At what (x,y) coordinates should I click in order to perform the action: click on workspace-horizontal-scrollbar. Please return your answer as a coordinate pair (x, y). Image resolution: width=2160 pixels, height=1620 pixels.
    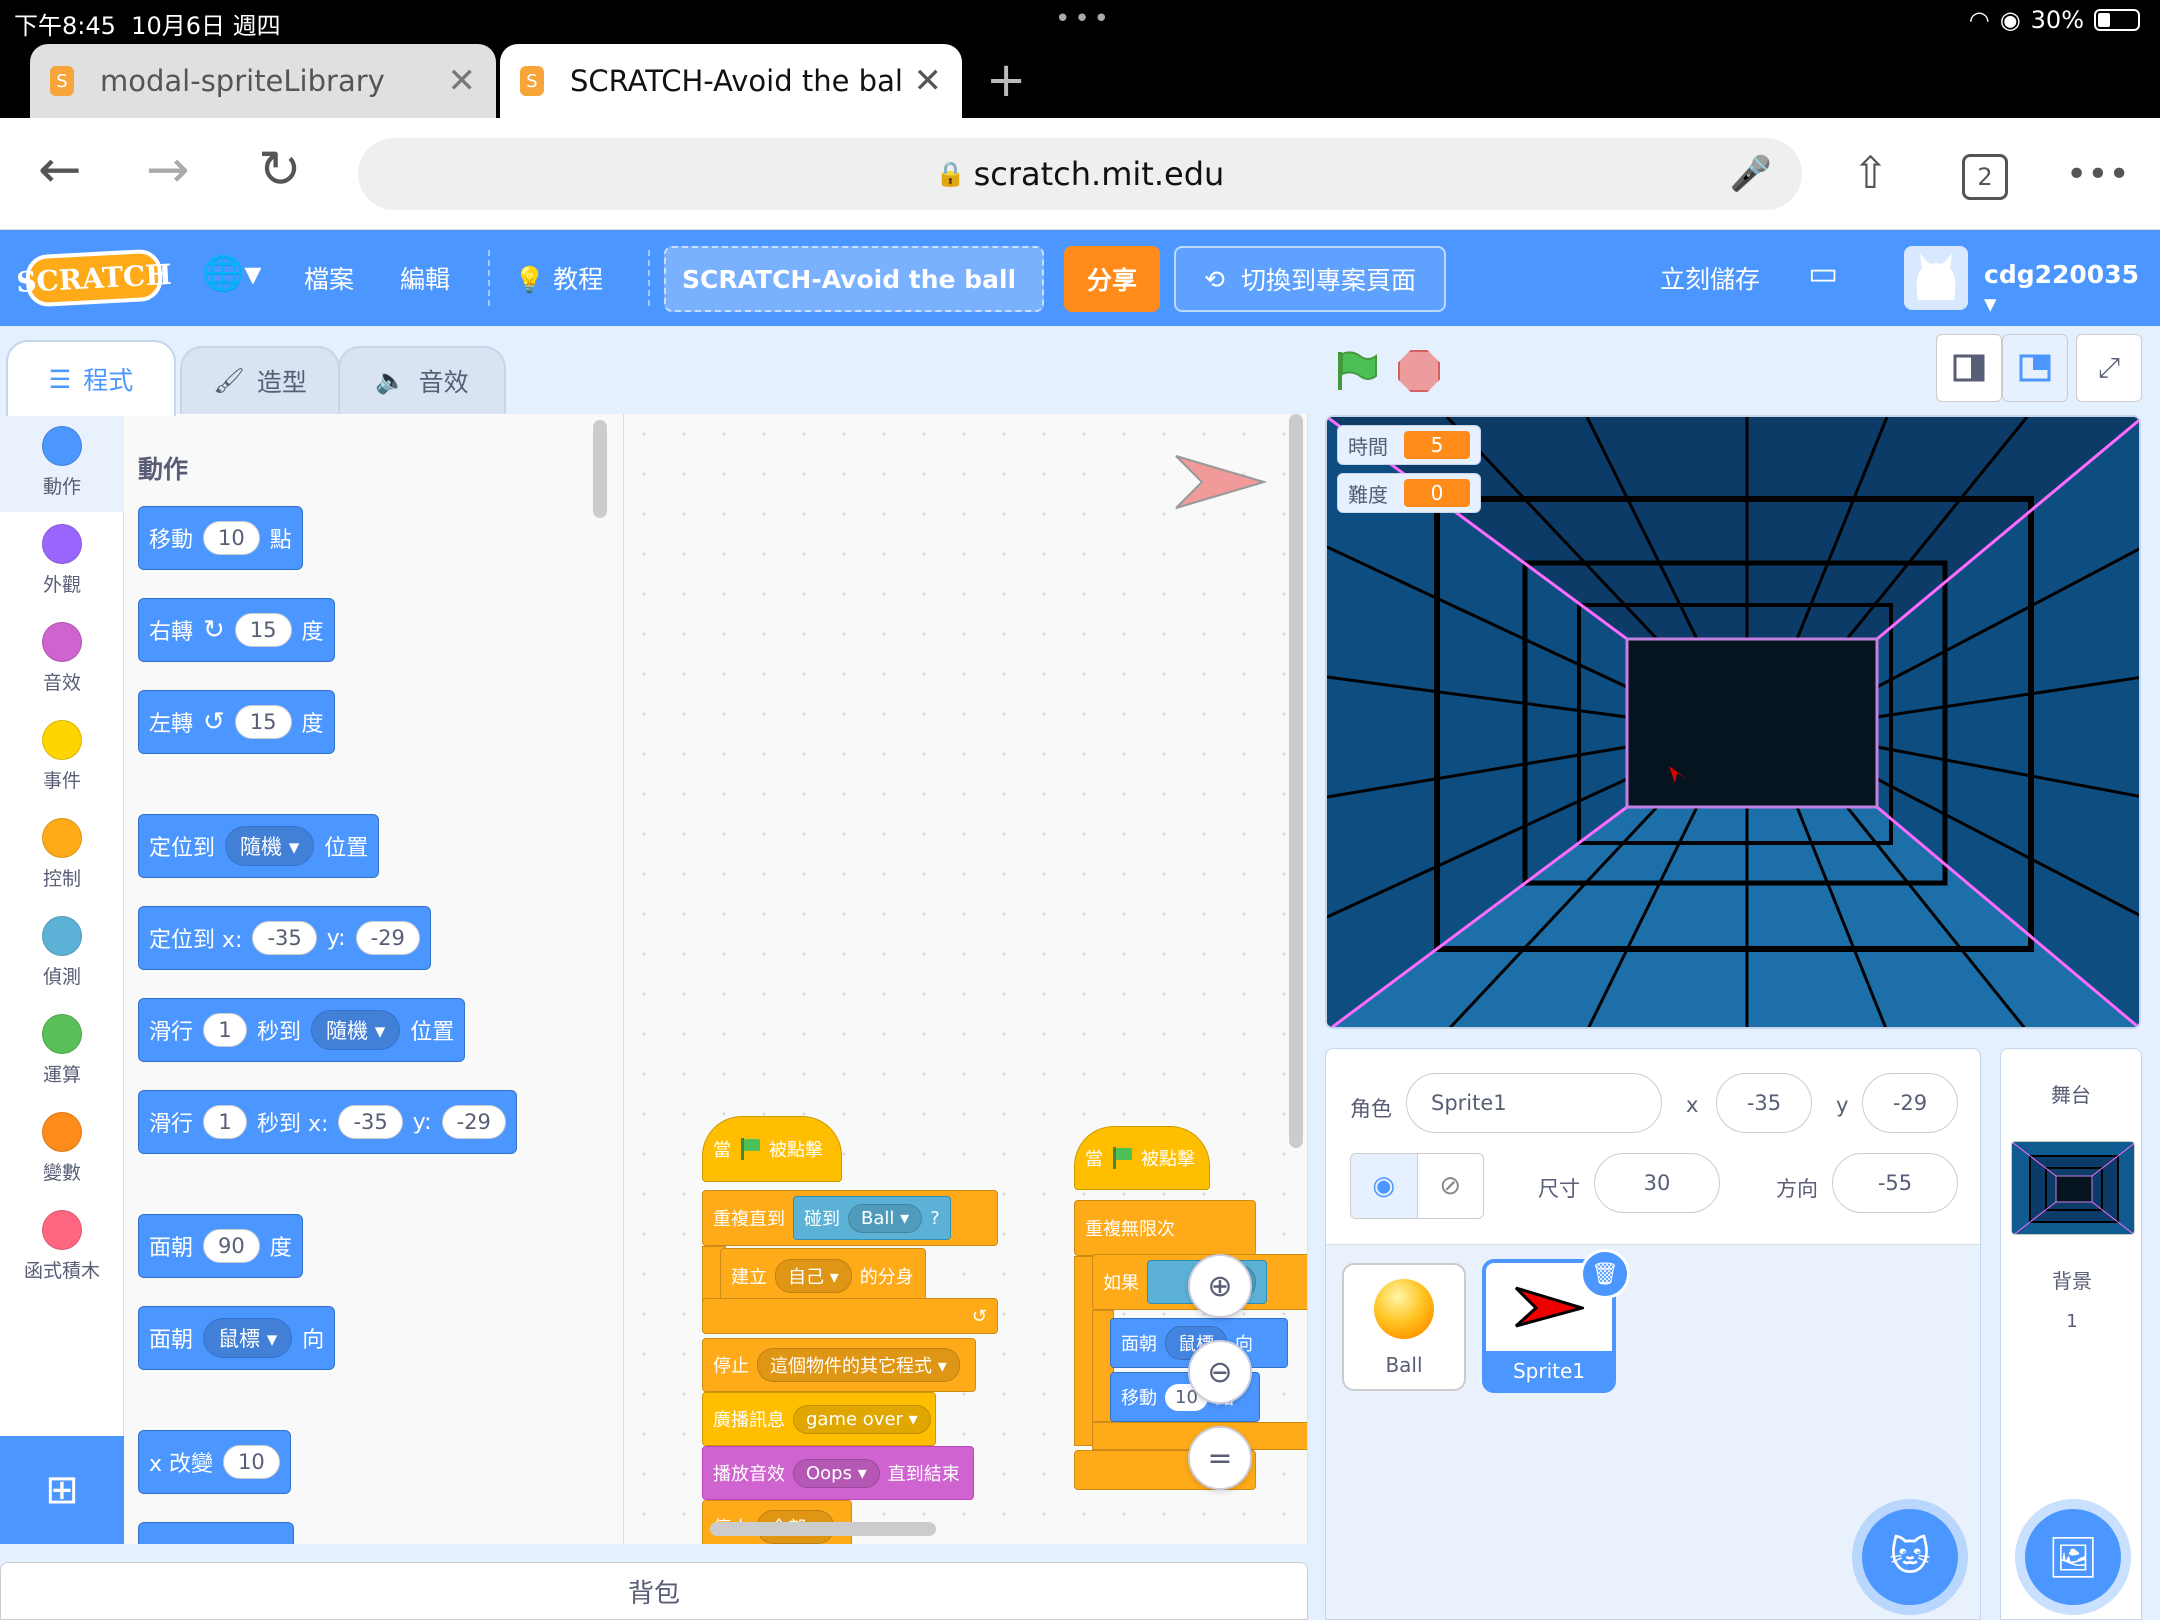
    Looking at the image, I should click on (823, 1529).